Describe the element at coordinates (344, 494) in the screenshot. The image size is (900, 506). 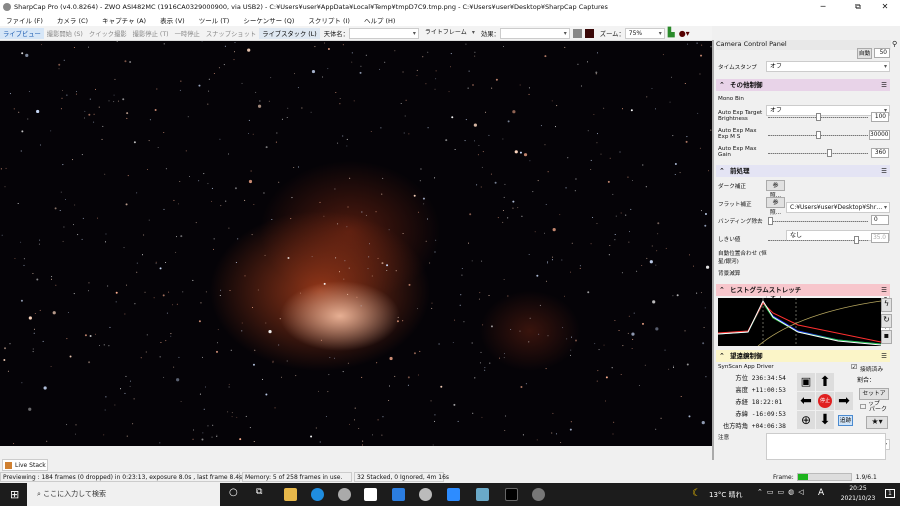
I see `app-icon-circle` at that location.